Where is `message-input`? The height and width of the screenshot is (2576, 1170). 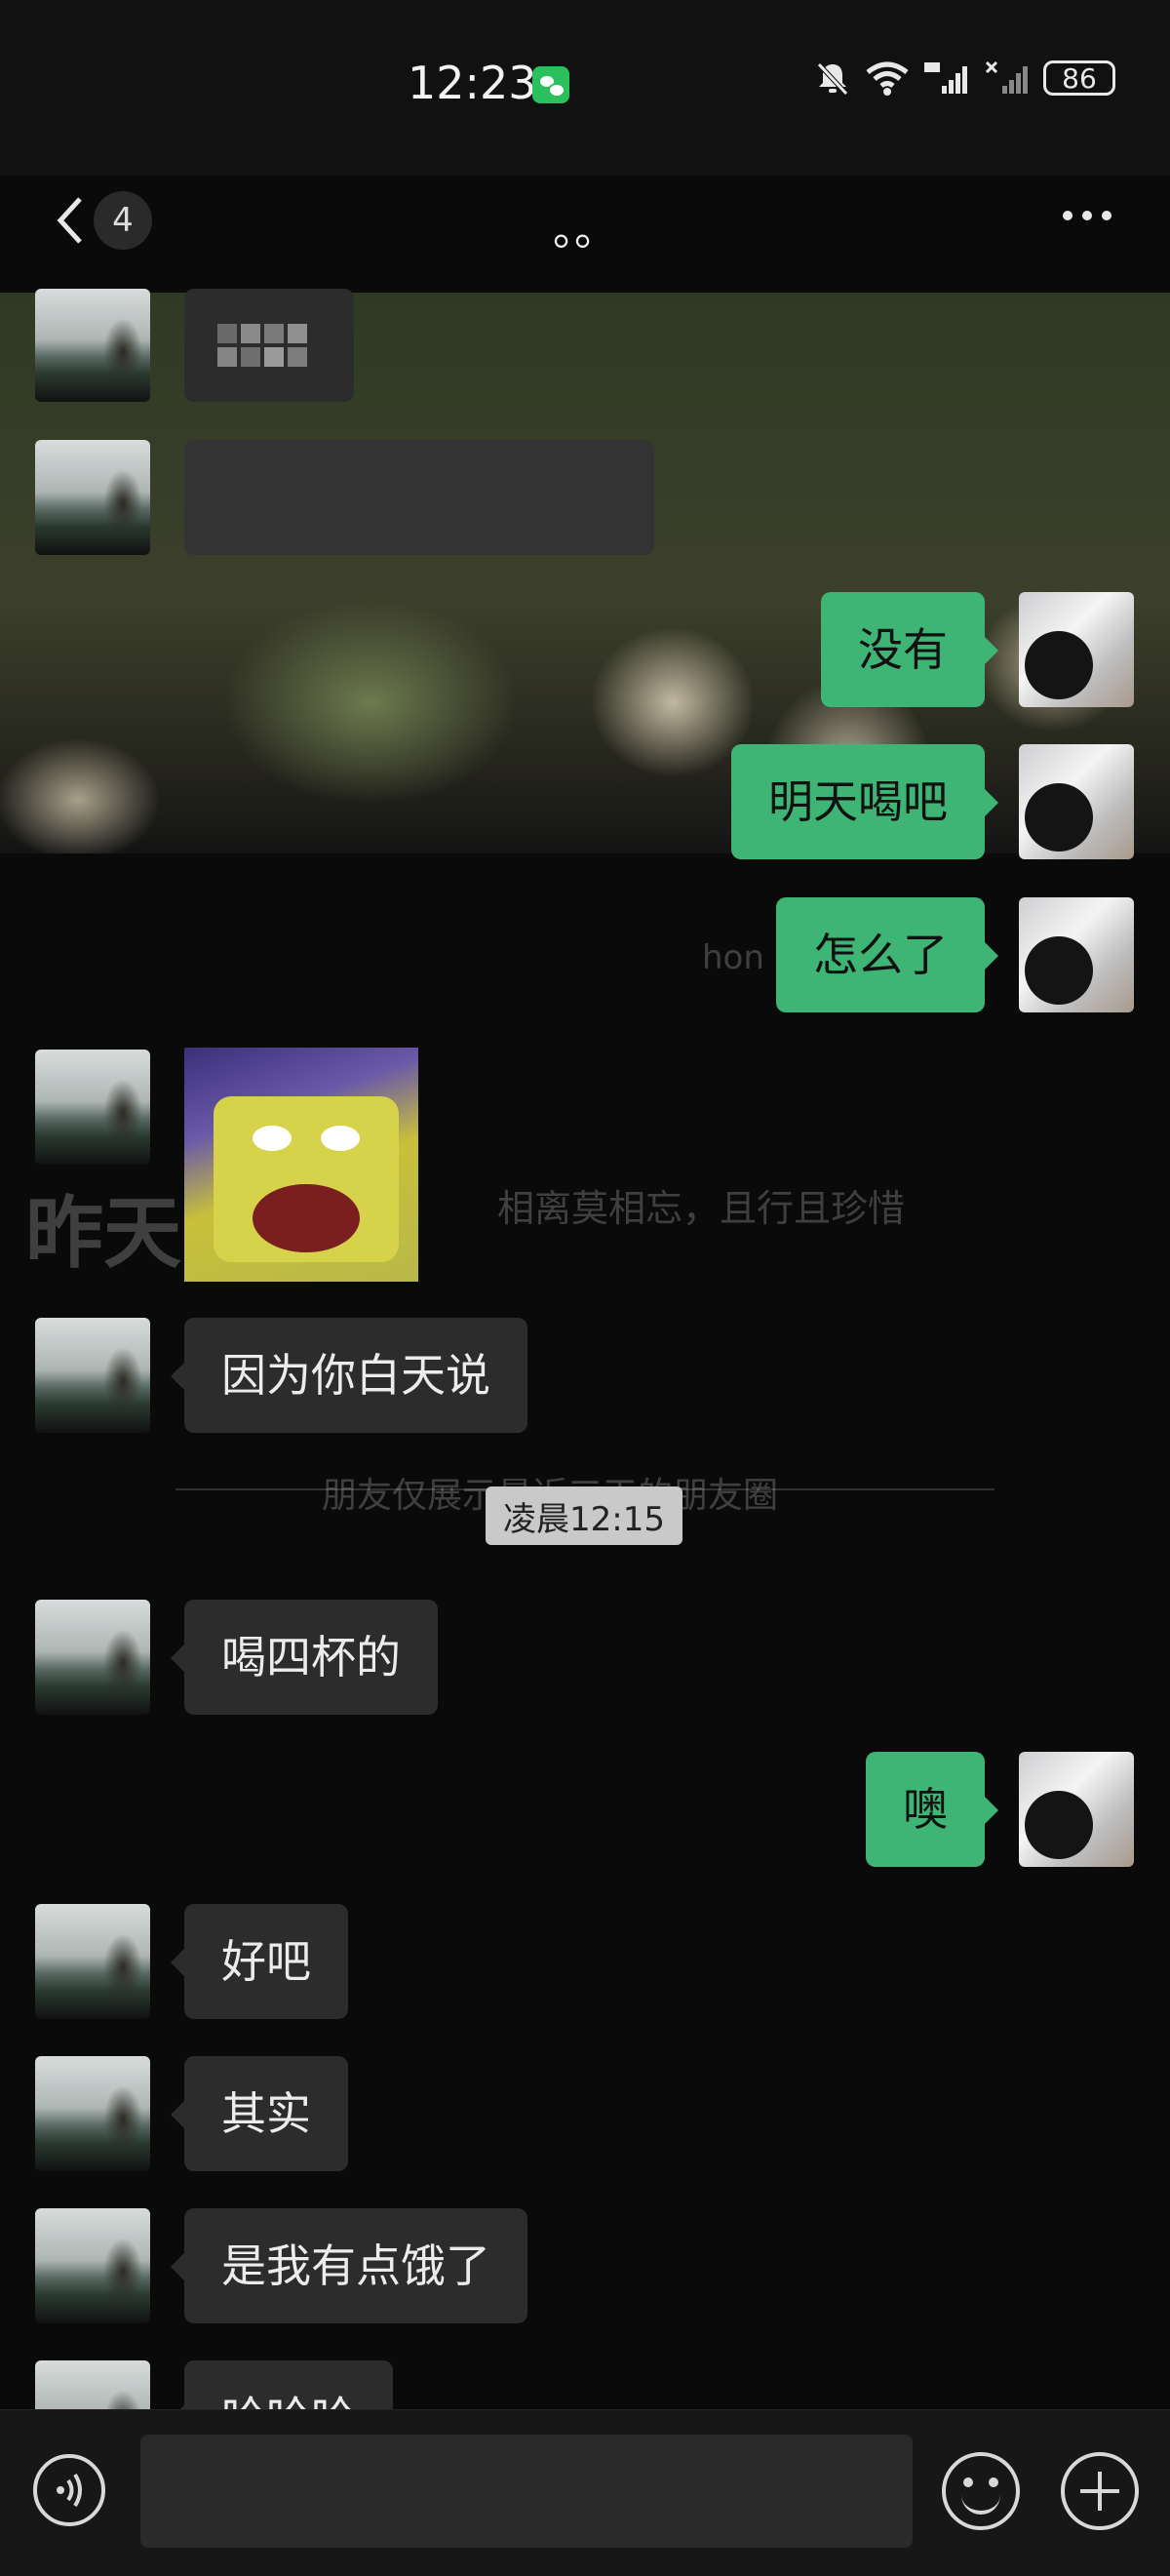
message-input is located at coordinates (526, 2491).